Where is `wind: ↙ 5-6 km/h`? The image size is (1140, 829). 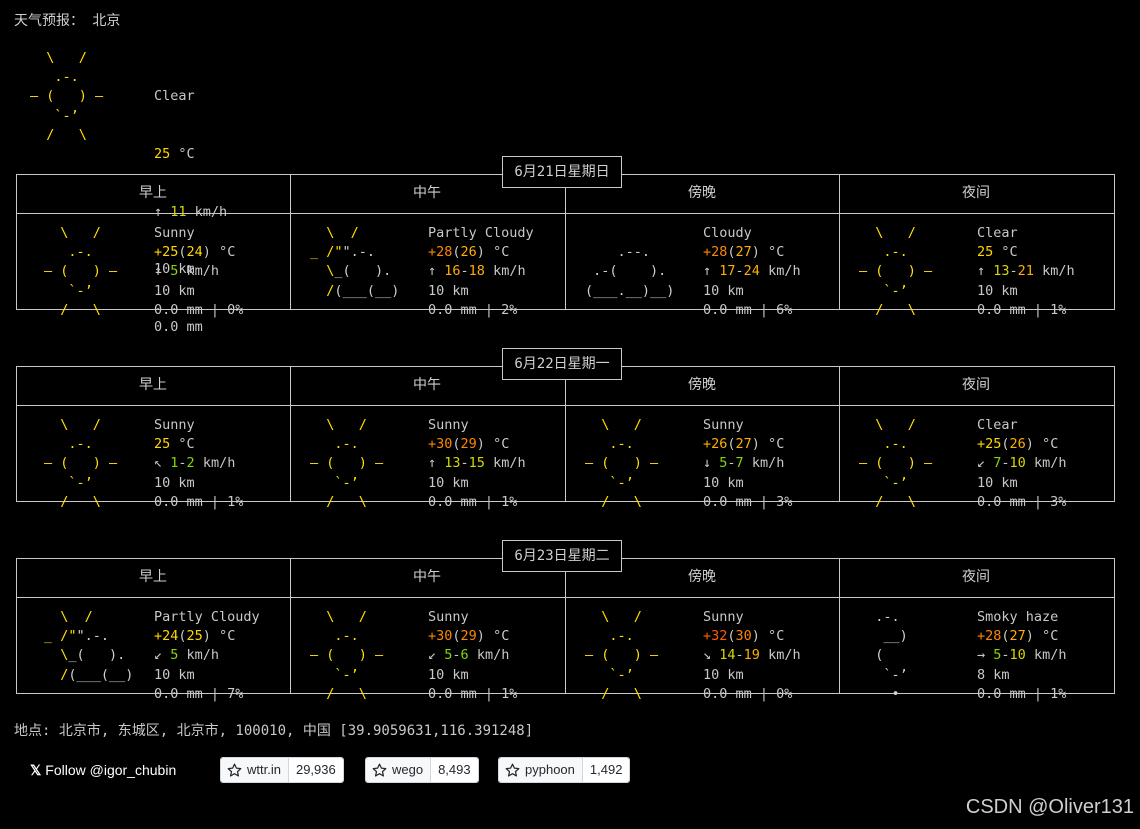
wind: ↙ 5-6 km/h is located at coordinates (469, 655).